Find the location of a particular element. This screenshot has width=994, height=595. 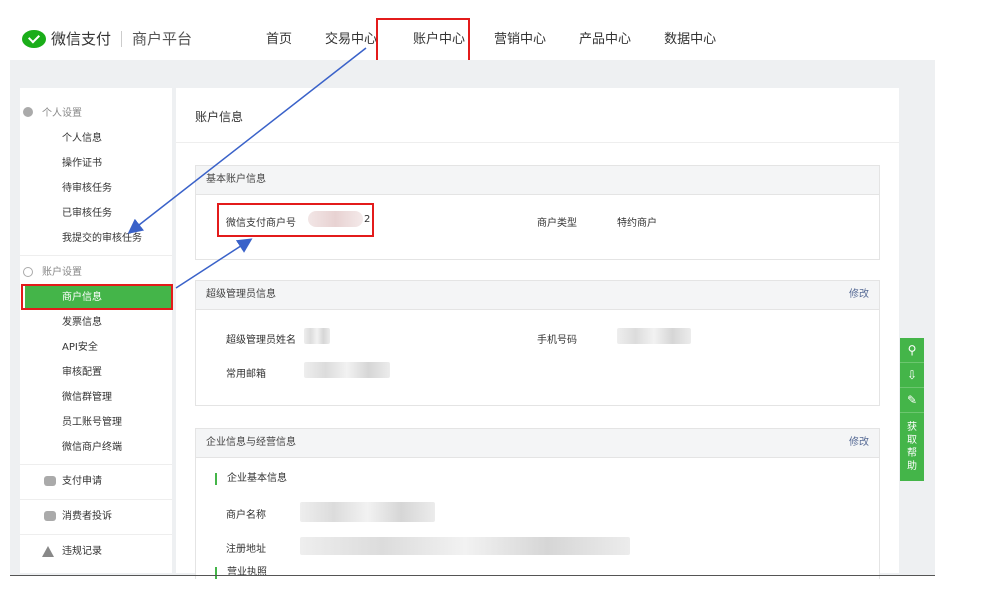

bottom-divider is located at coordinates (472, 575).